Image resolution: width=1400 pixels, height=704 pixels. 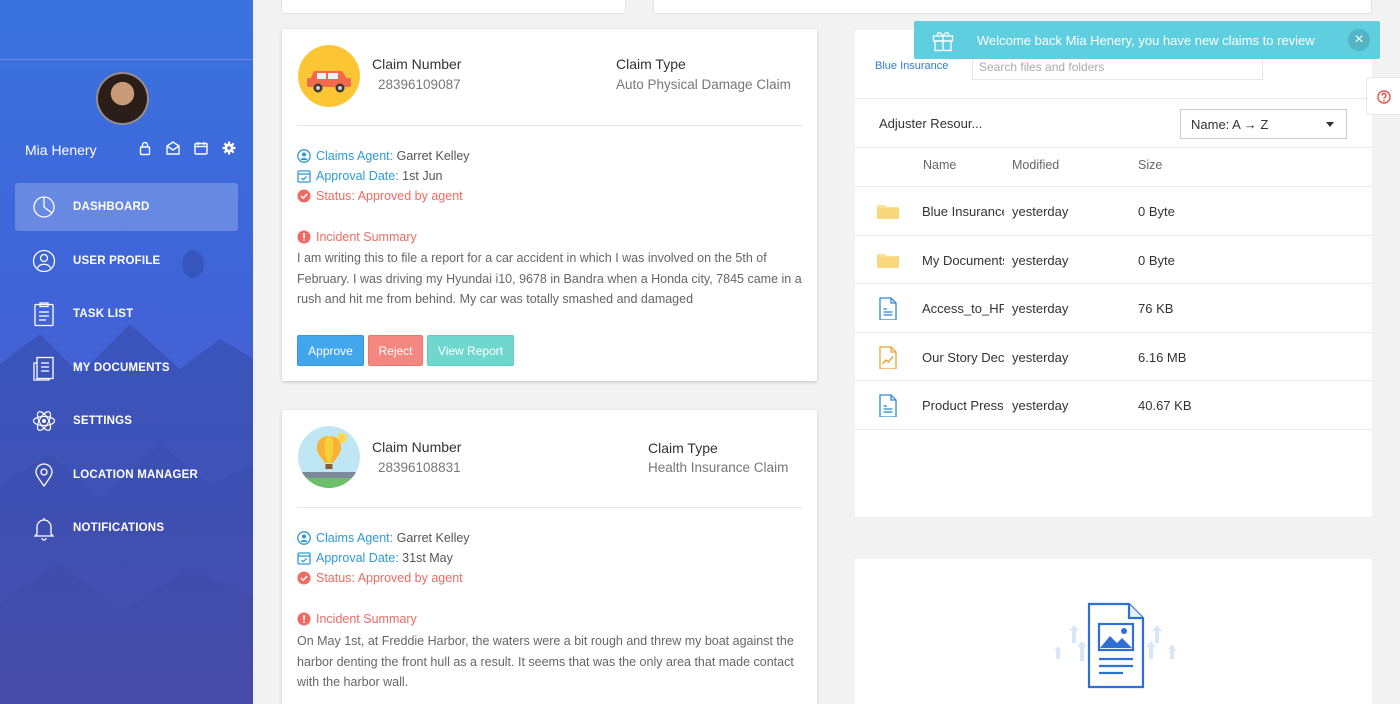 I want to click on sidebar-item-label: TASK LIST, so click(x=103, y=314).